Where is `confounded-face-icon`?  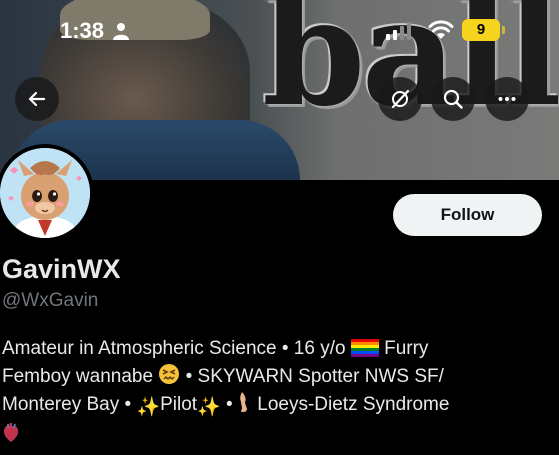
confounded-face-icon is located at coordinates (169, 374).